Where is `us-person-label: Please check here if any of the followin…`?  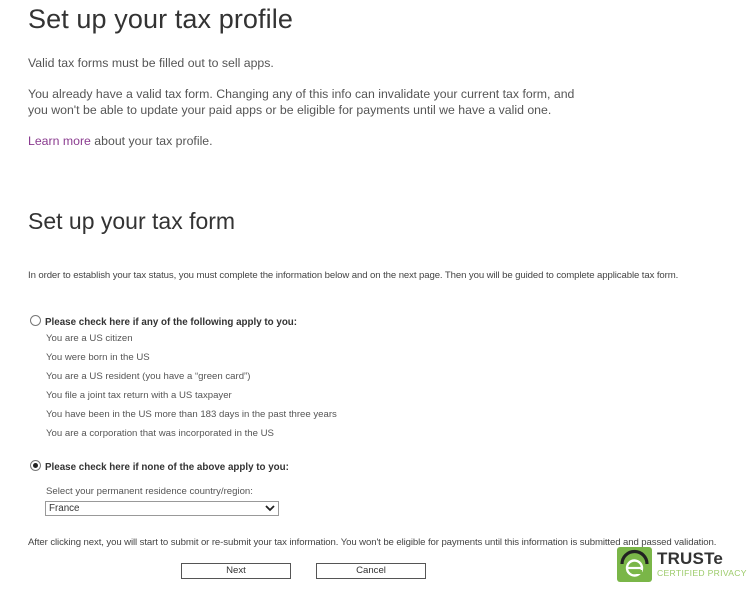
us-person-label: Please check here if any of the followin… is located at coordinates (171, 322).